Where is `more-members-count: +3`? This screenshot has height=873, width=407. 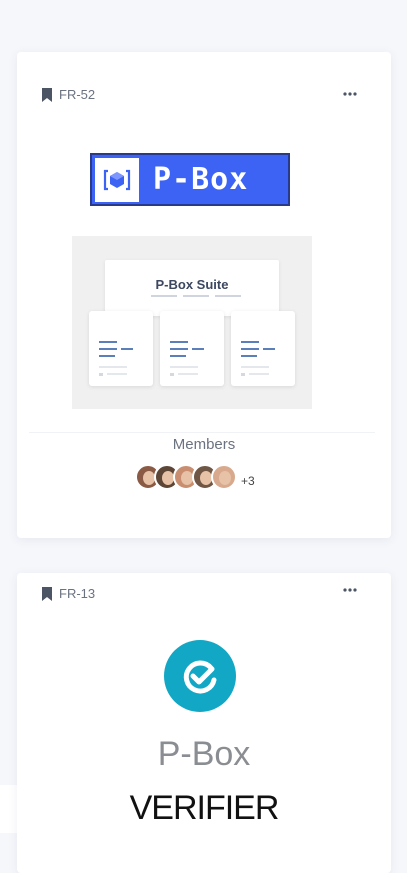
more-members-count: +3 is located at coordinates (248, 481).